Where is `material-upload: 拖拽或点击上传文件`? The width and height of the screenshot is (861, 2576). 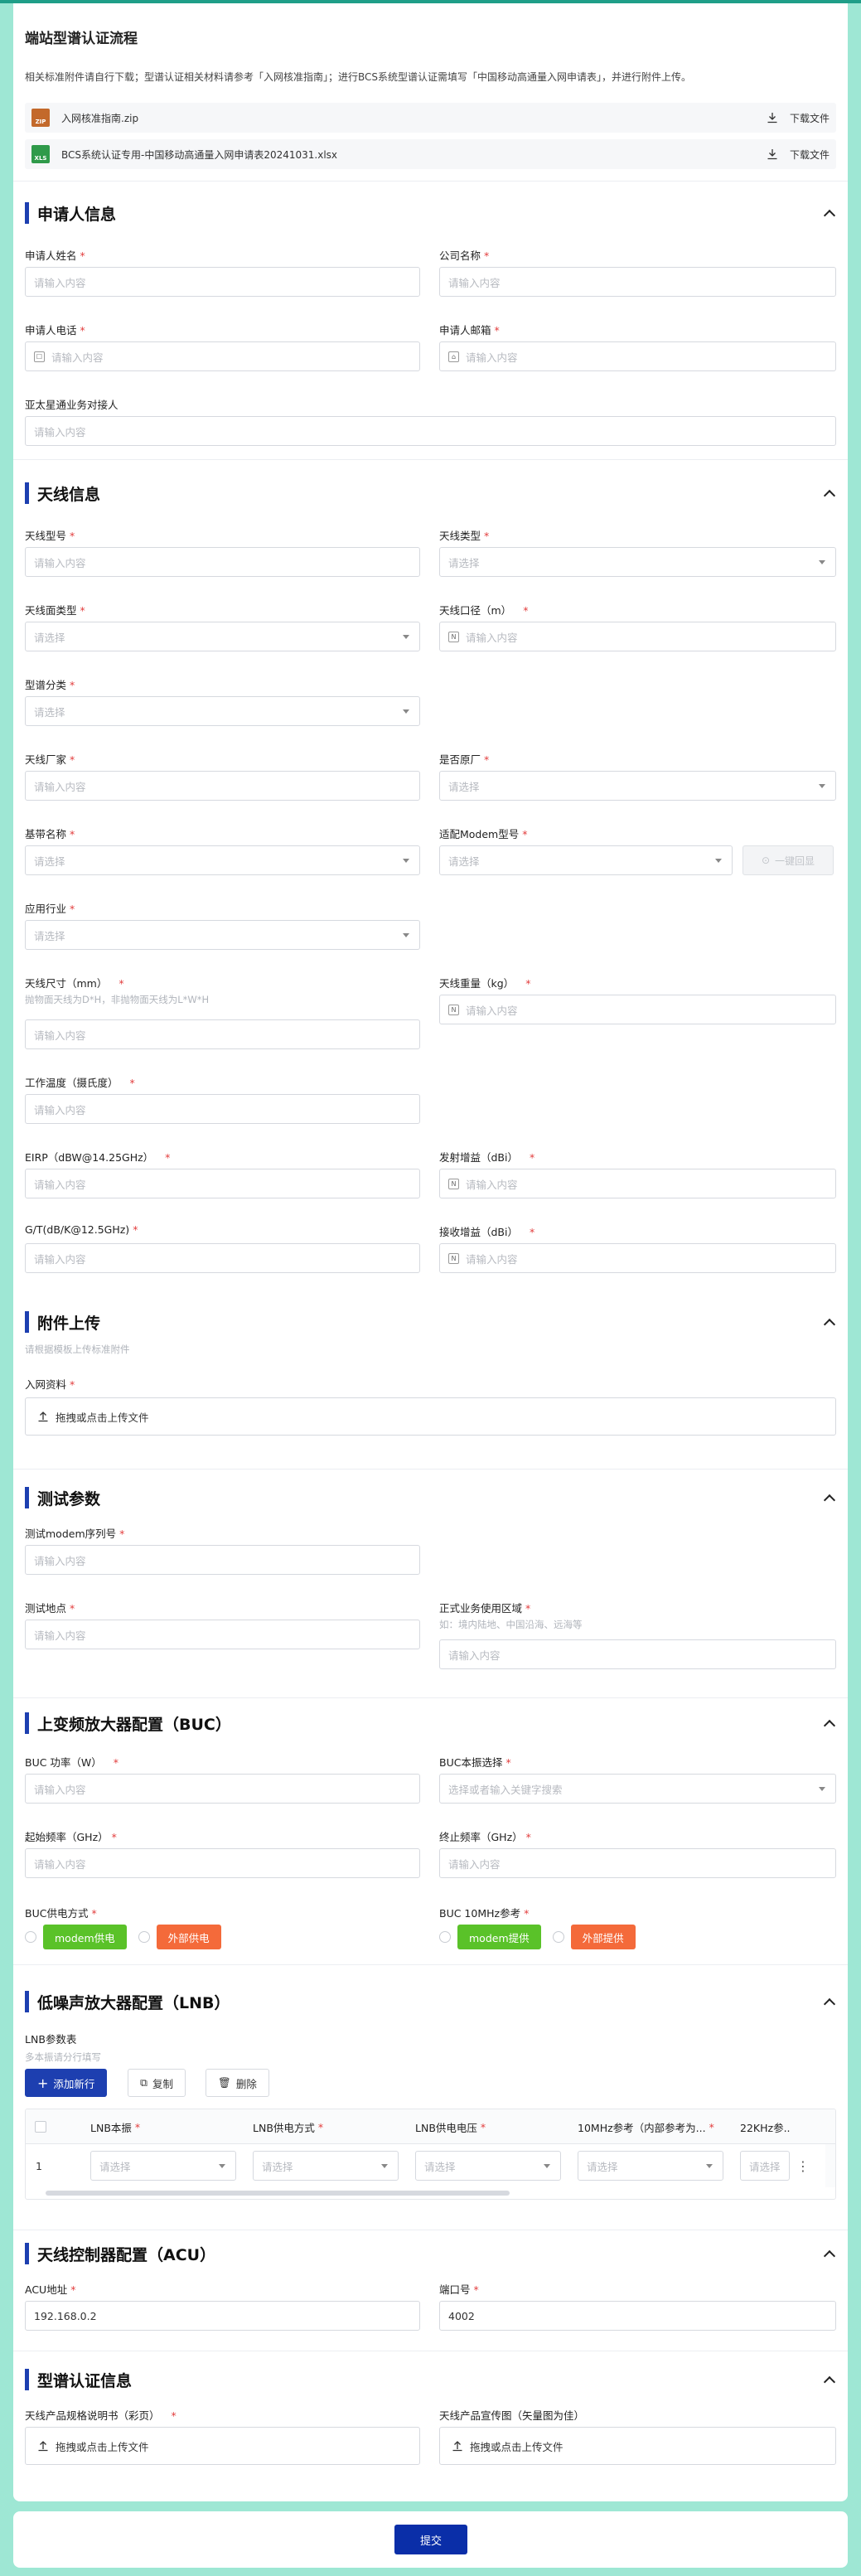 material-upload: 拖拽或点击上传文件 is located at coordinates (430, 1416).